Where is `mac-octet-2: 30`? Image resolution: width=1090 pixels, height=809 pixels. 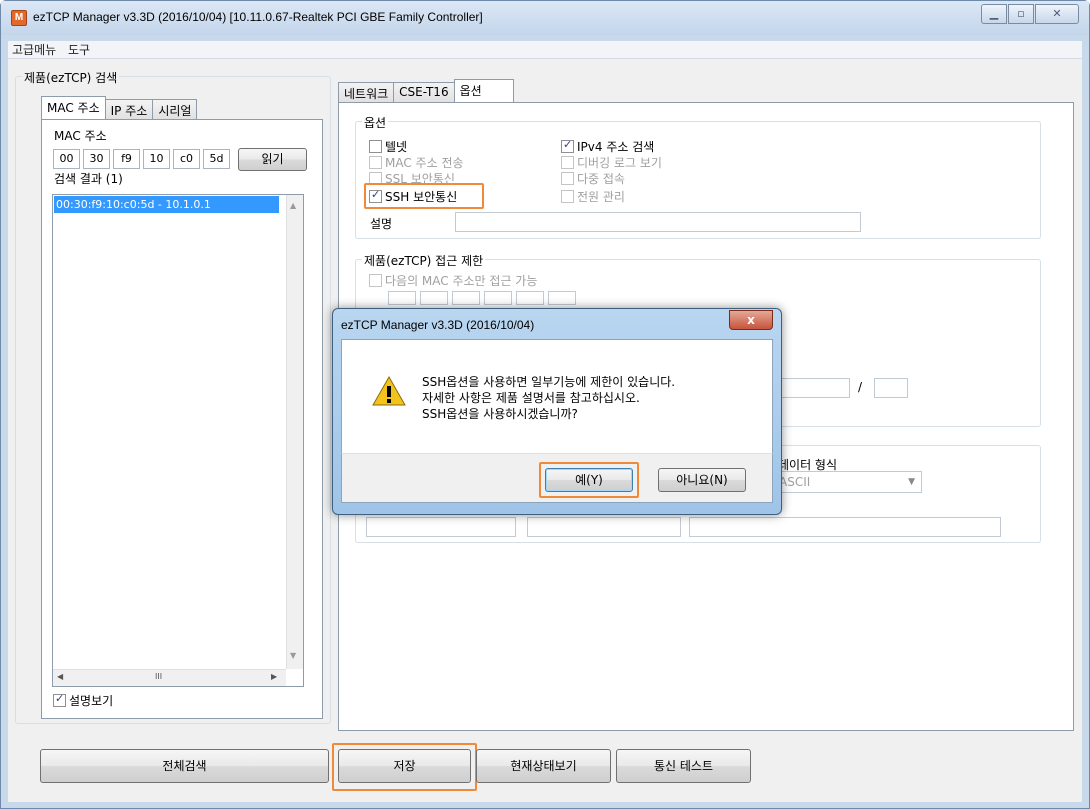 mac-octet-2: 30 is located at coordinates (96, 159).